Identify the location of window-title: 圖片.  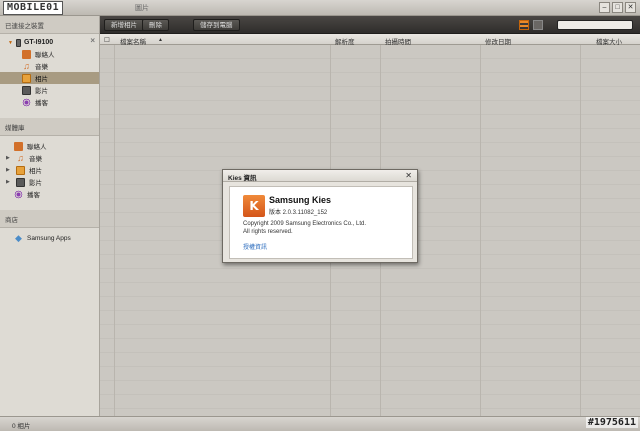
(142, 8).